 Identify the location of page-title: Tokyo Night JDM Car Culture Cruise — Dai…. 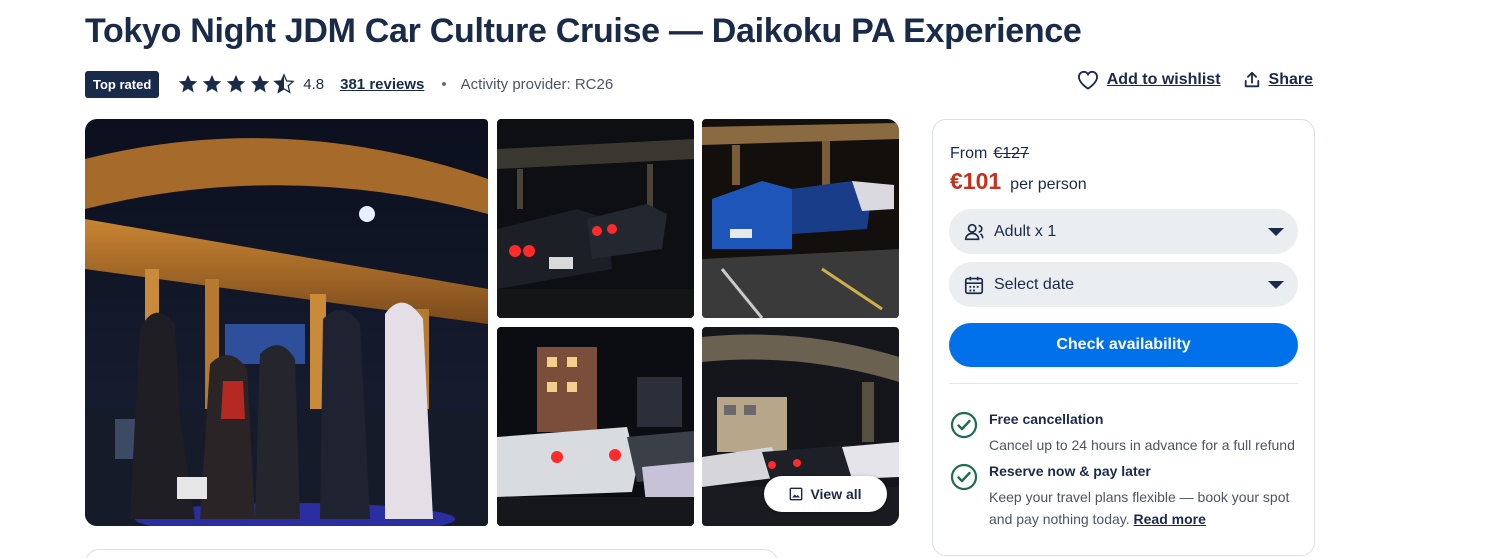
(583, 31).